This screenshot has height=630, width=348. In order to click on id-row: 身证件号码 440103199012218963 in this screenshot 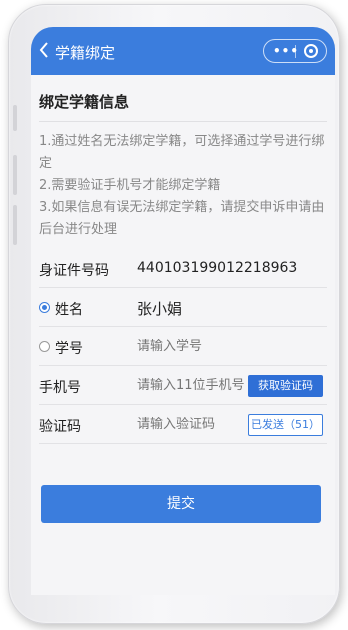, I will do `click(183, 268)`.